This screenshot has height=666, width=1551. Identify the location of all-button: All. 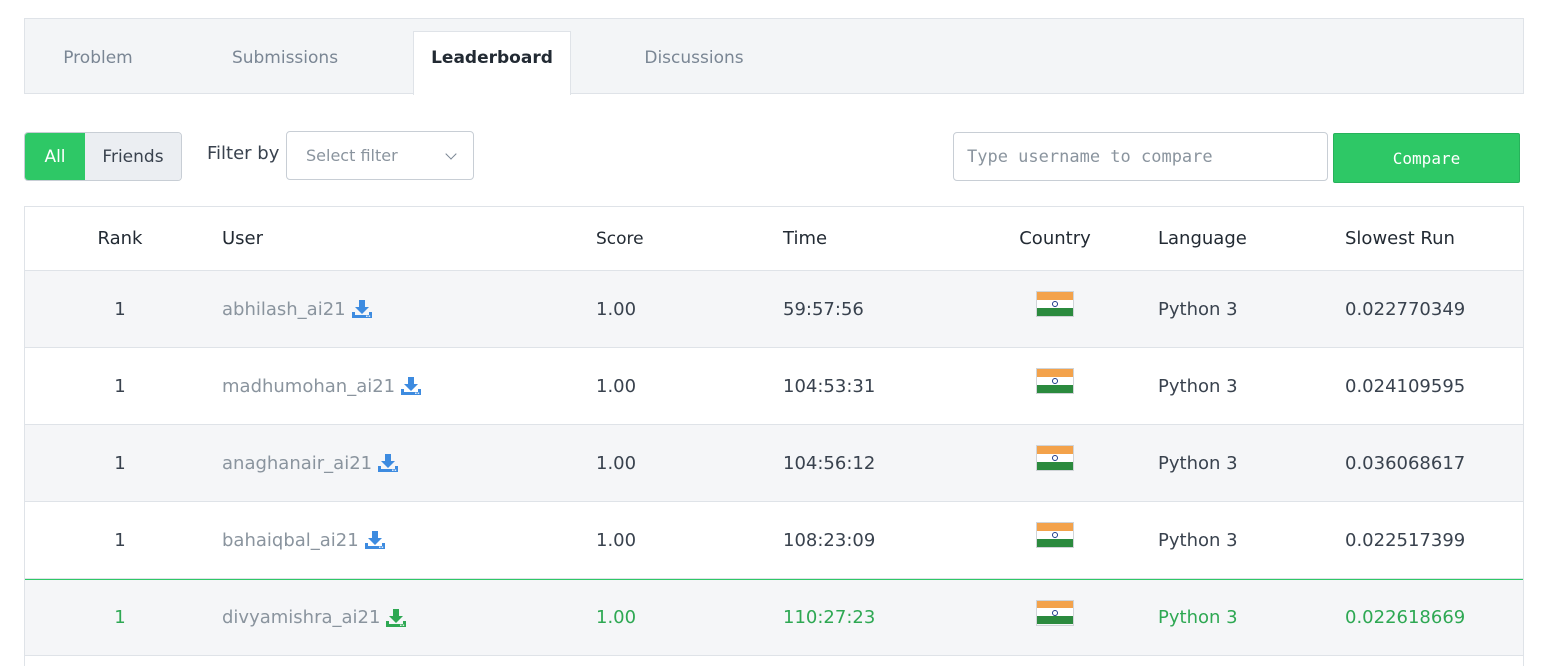
(55, 156).